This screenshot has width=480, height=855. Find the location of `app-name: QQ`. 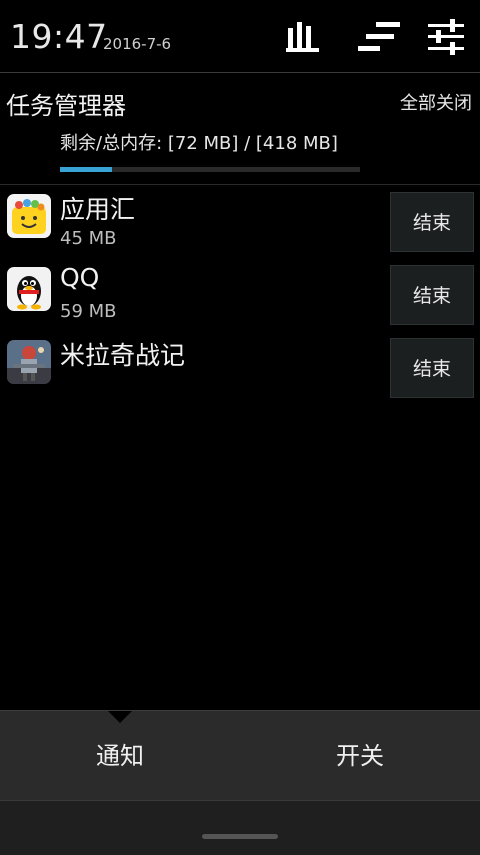

app-name: QQ is located at coordinates (80, 277).